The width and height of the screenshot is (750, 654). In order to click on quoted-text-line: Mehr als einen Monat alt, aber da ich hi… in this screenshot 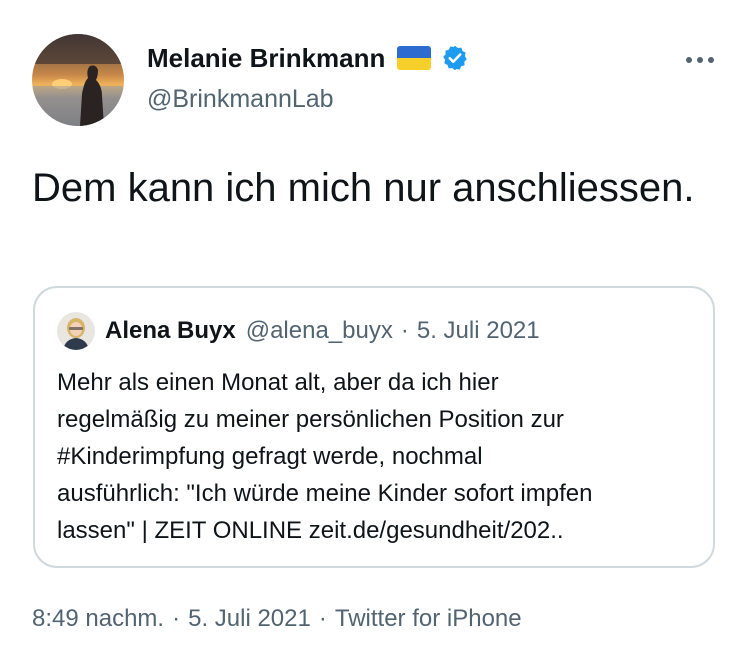, I will do `click(278, 382)`.